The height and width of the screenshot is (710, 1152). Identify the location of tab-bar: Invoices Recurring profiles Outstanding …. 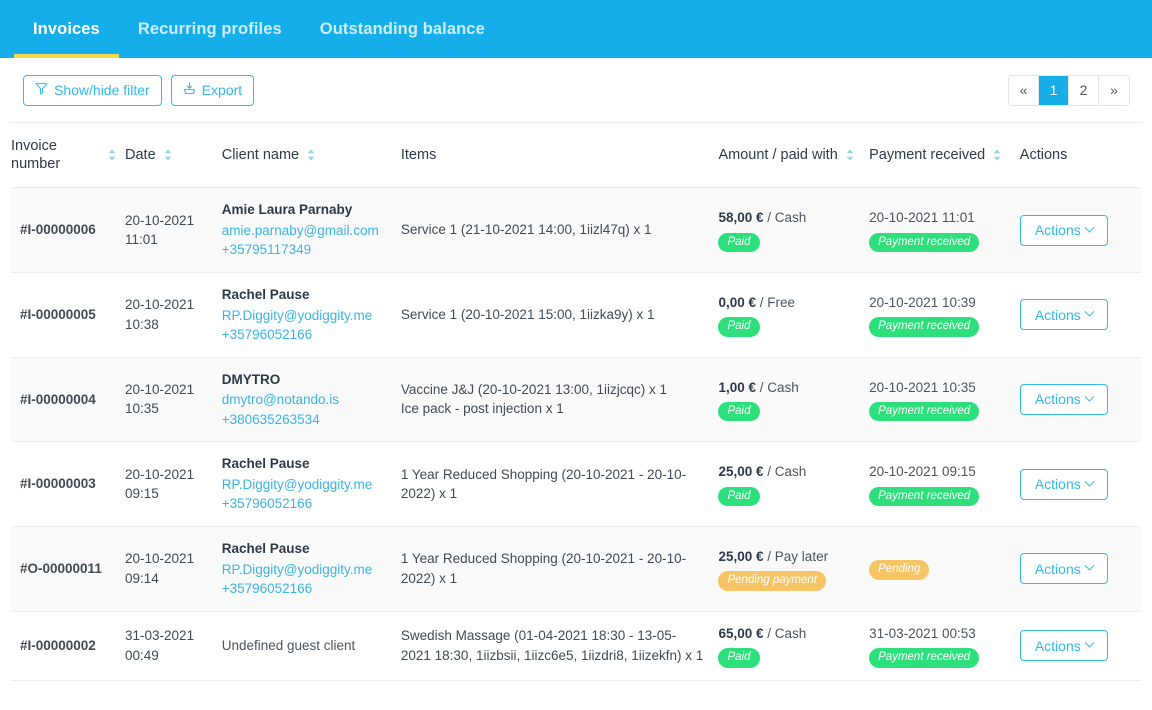
(576, 29).